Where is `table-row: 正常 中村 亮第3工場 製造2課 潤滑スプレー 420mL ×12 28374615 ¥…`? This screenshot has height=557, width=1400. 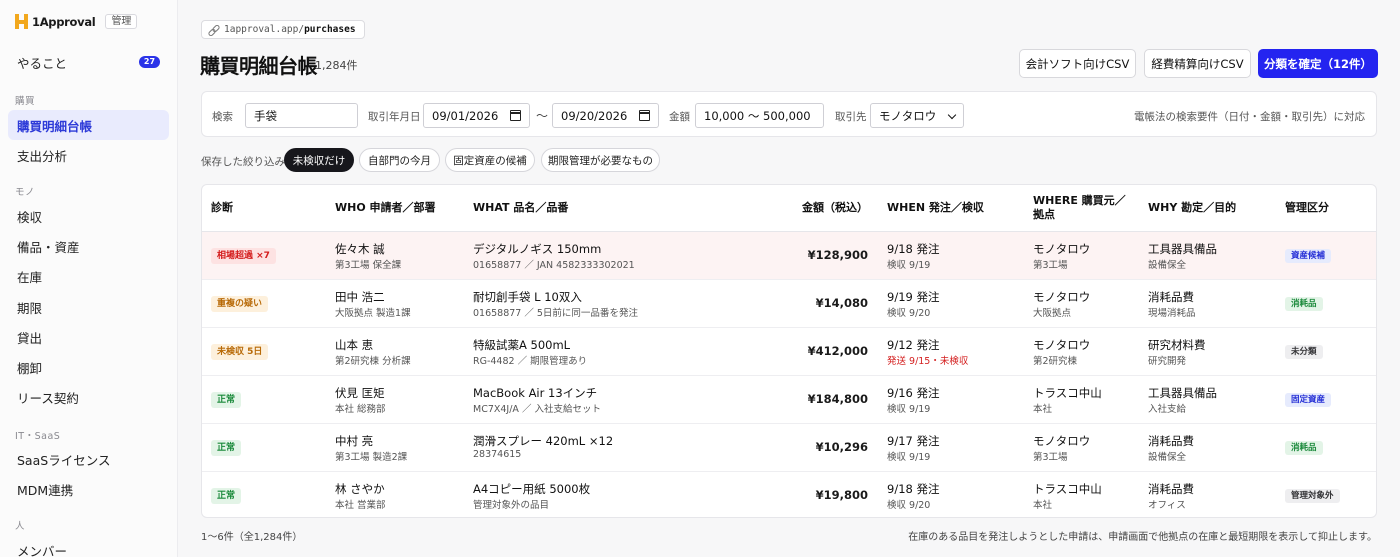 table-row: 正常 中村 亮第3工場 製造2課 潤滑スプレー 420mL ×12 28374615 ¥… is located at coordinates (789, 448).